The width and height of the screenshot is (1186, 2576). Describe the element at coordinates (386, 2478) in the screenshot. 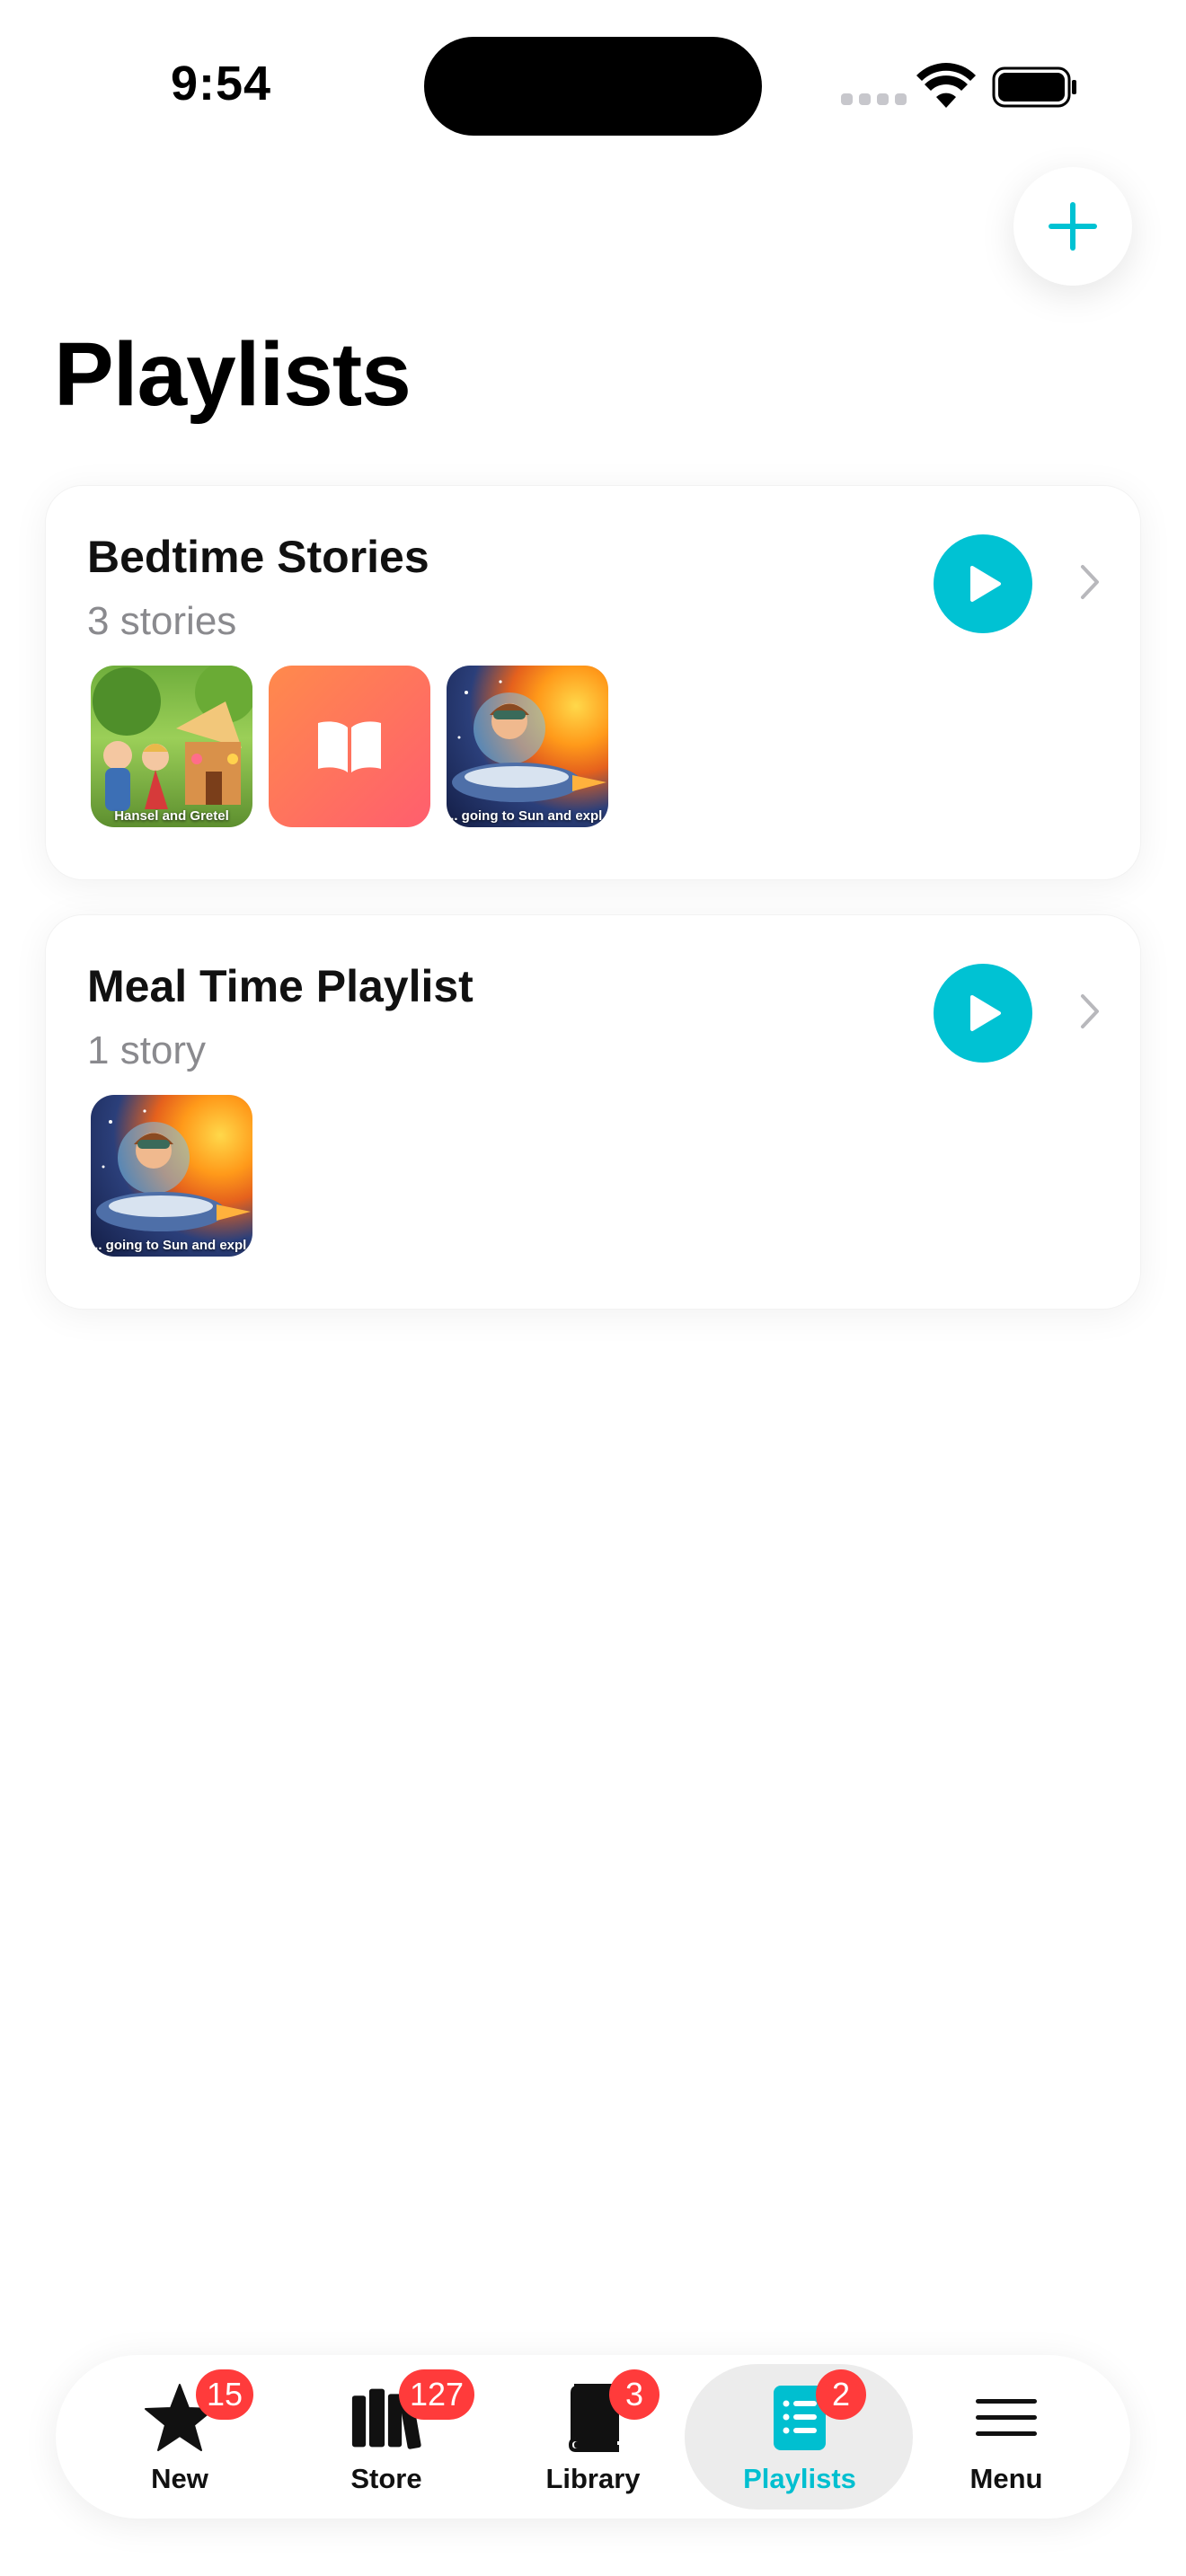

I see `tab-label-store: Store` at that location.